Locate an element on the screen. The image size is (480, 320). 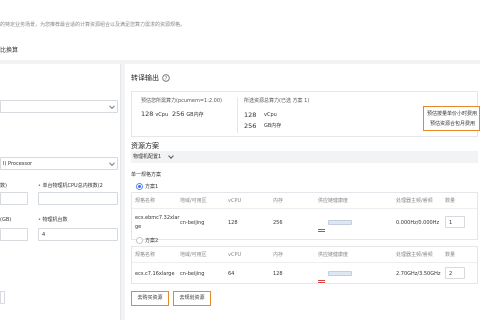
plan2-radio is located at coordinates (139, 240).